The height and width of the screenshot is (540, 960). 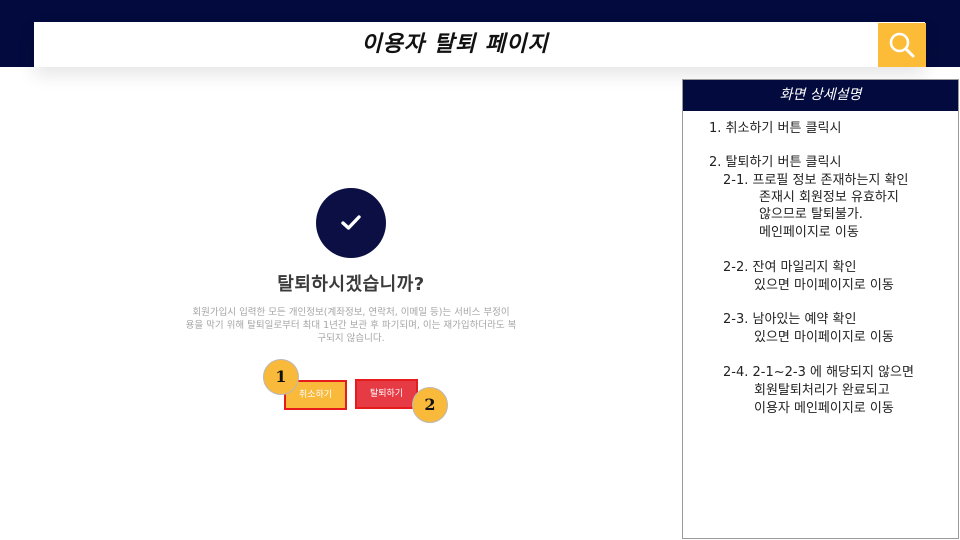 I want to click on search-icon, so click(x=902, y=45).